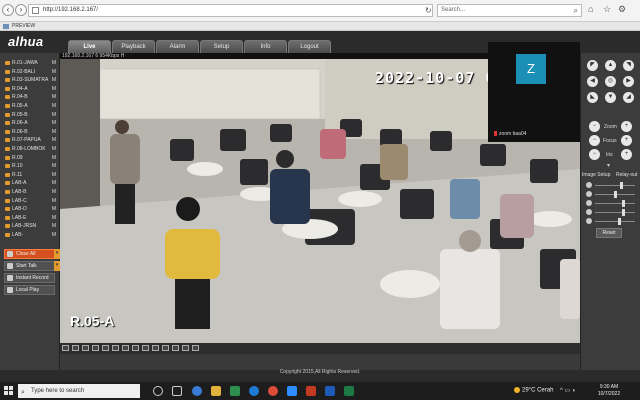 The image size is (640, 400). What do you see at coordinates (21, 10) in the screenshot?
I see `forward-button: ›` at bounding box center [21, 10].